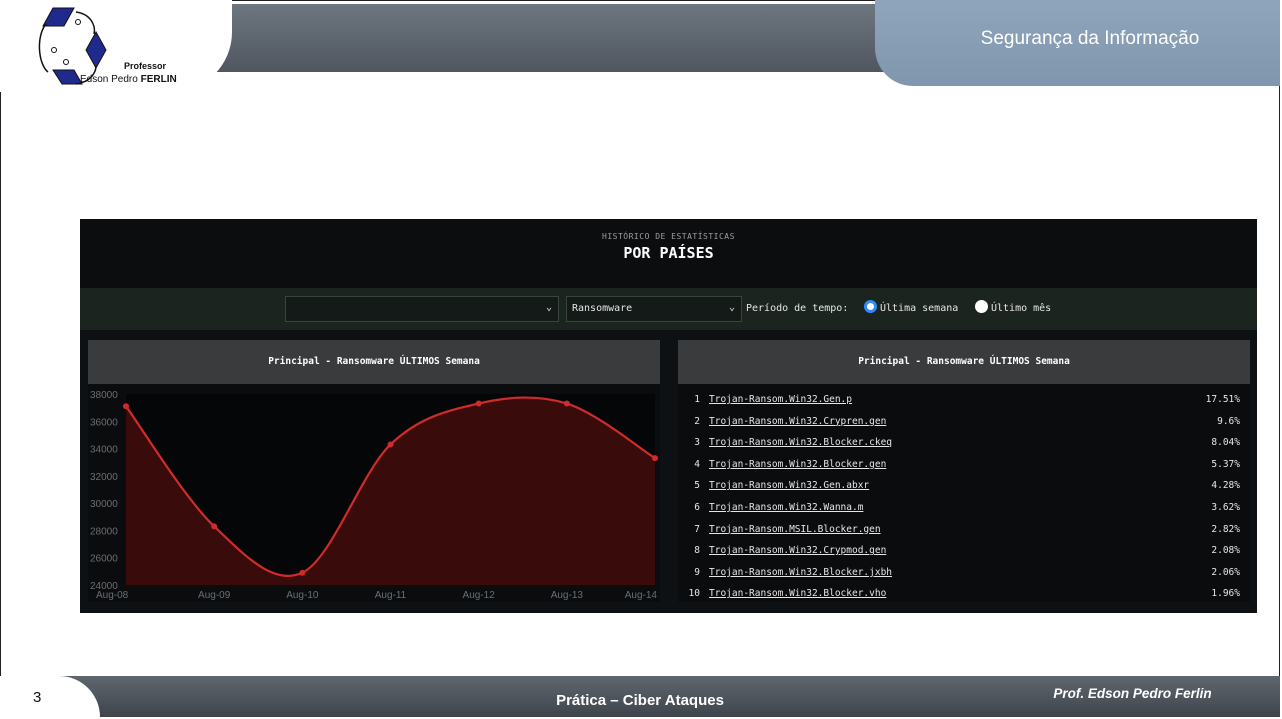  Describe the element at coordinates (797, 421) in the screenshot. I see `list-item-link: Trojan-Ransom.Win32.Crypren.gen` at that location.